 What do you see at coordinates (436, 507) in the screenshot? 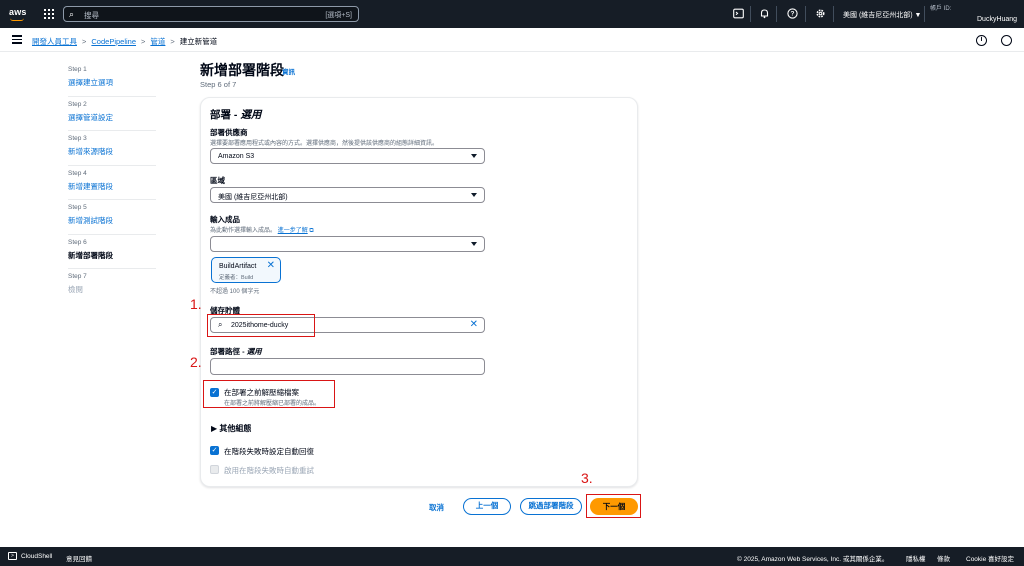
I see `cancel-button: 取消` at bounding box center [436, 507].